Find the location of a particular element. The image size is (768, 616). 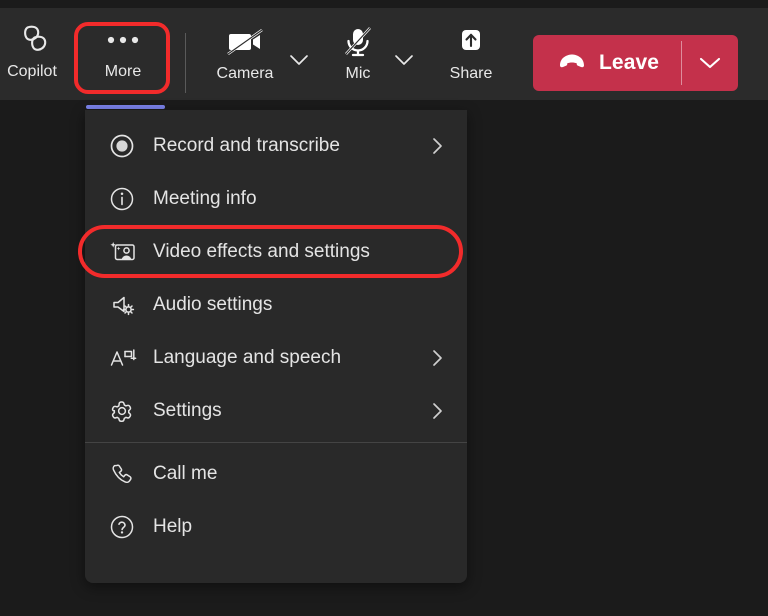

mic-options-chevron-down-icon is located at coordinates (404, 60).